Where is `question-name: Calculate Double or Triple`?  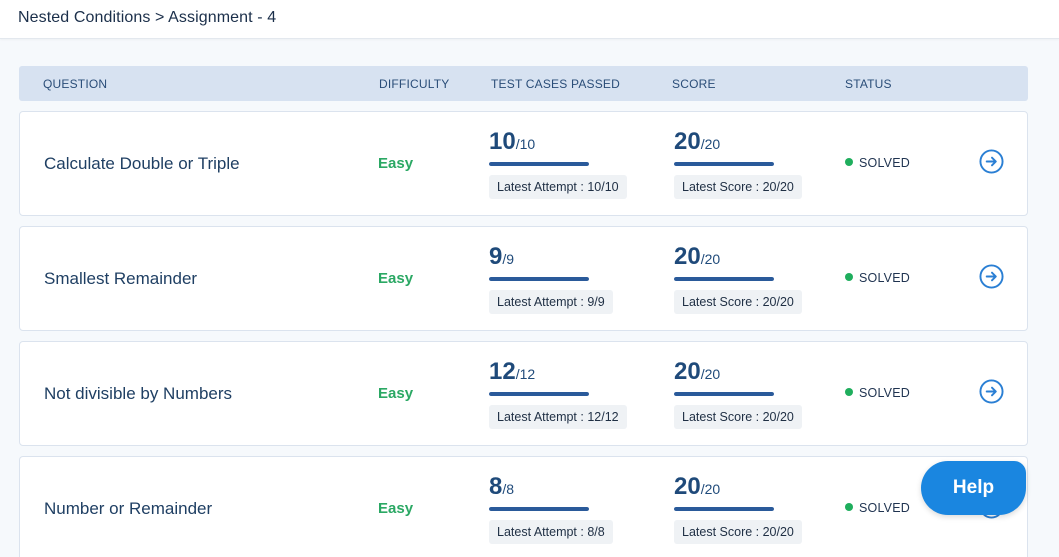 question-name: Calculate Double or Triple is located at coordinates (142, 164).